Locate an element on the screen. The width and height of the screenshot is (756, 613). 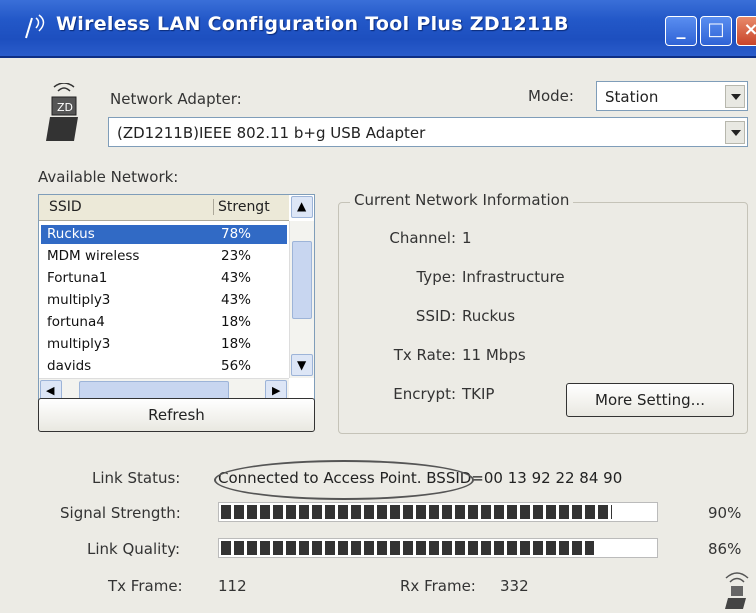
adapter-value: (ZD1211B)IEEE 802.11 b+g USB Adapter is located at coordinates (271, 133).